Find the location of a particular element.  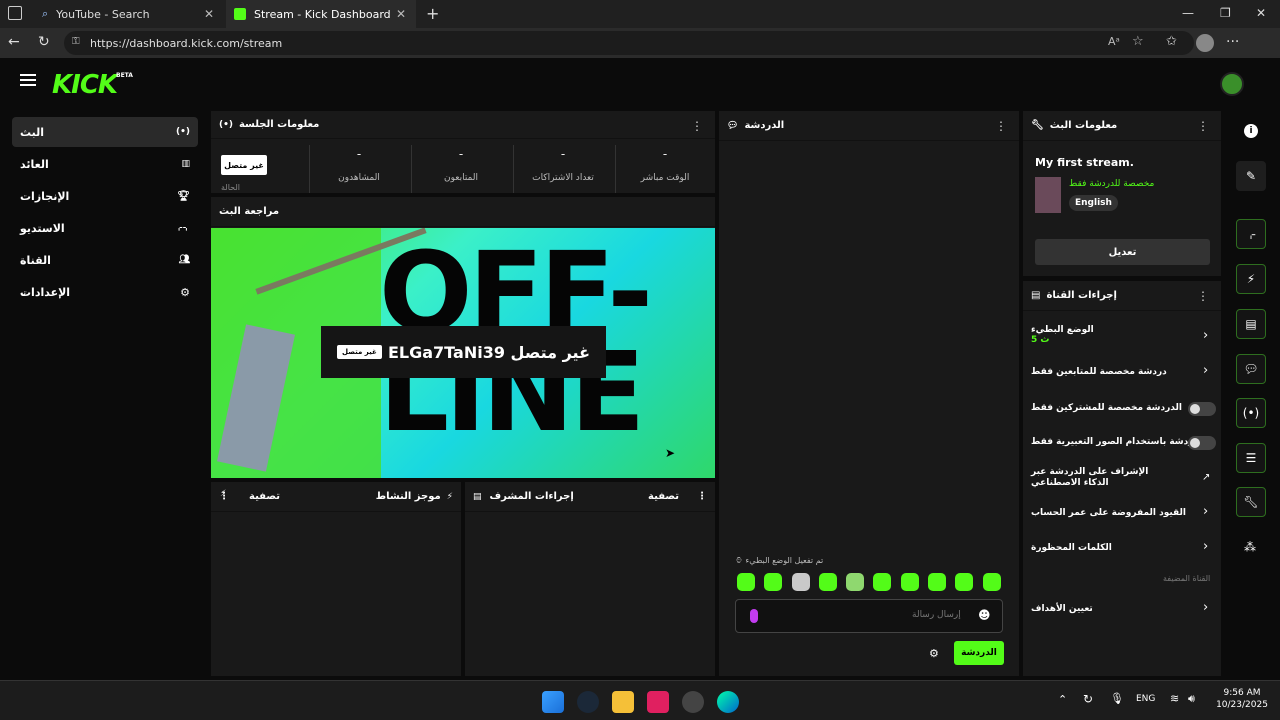

sync-icon: ↻ is located at coordinates (1088, 699).